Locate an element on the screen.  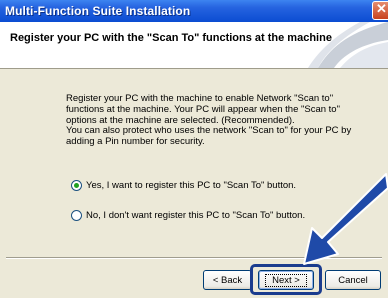
close-icon: ✕ is located at coordinates (381, 8).